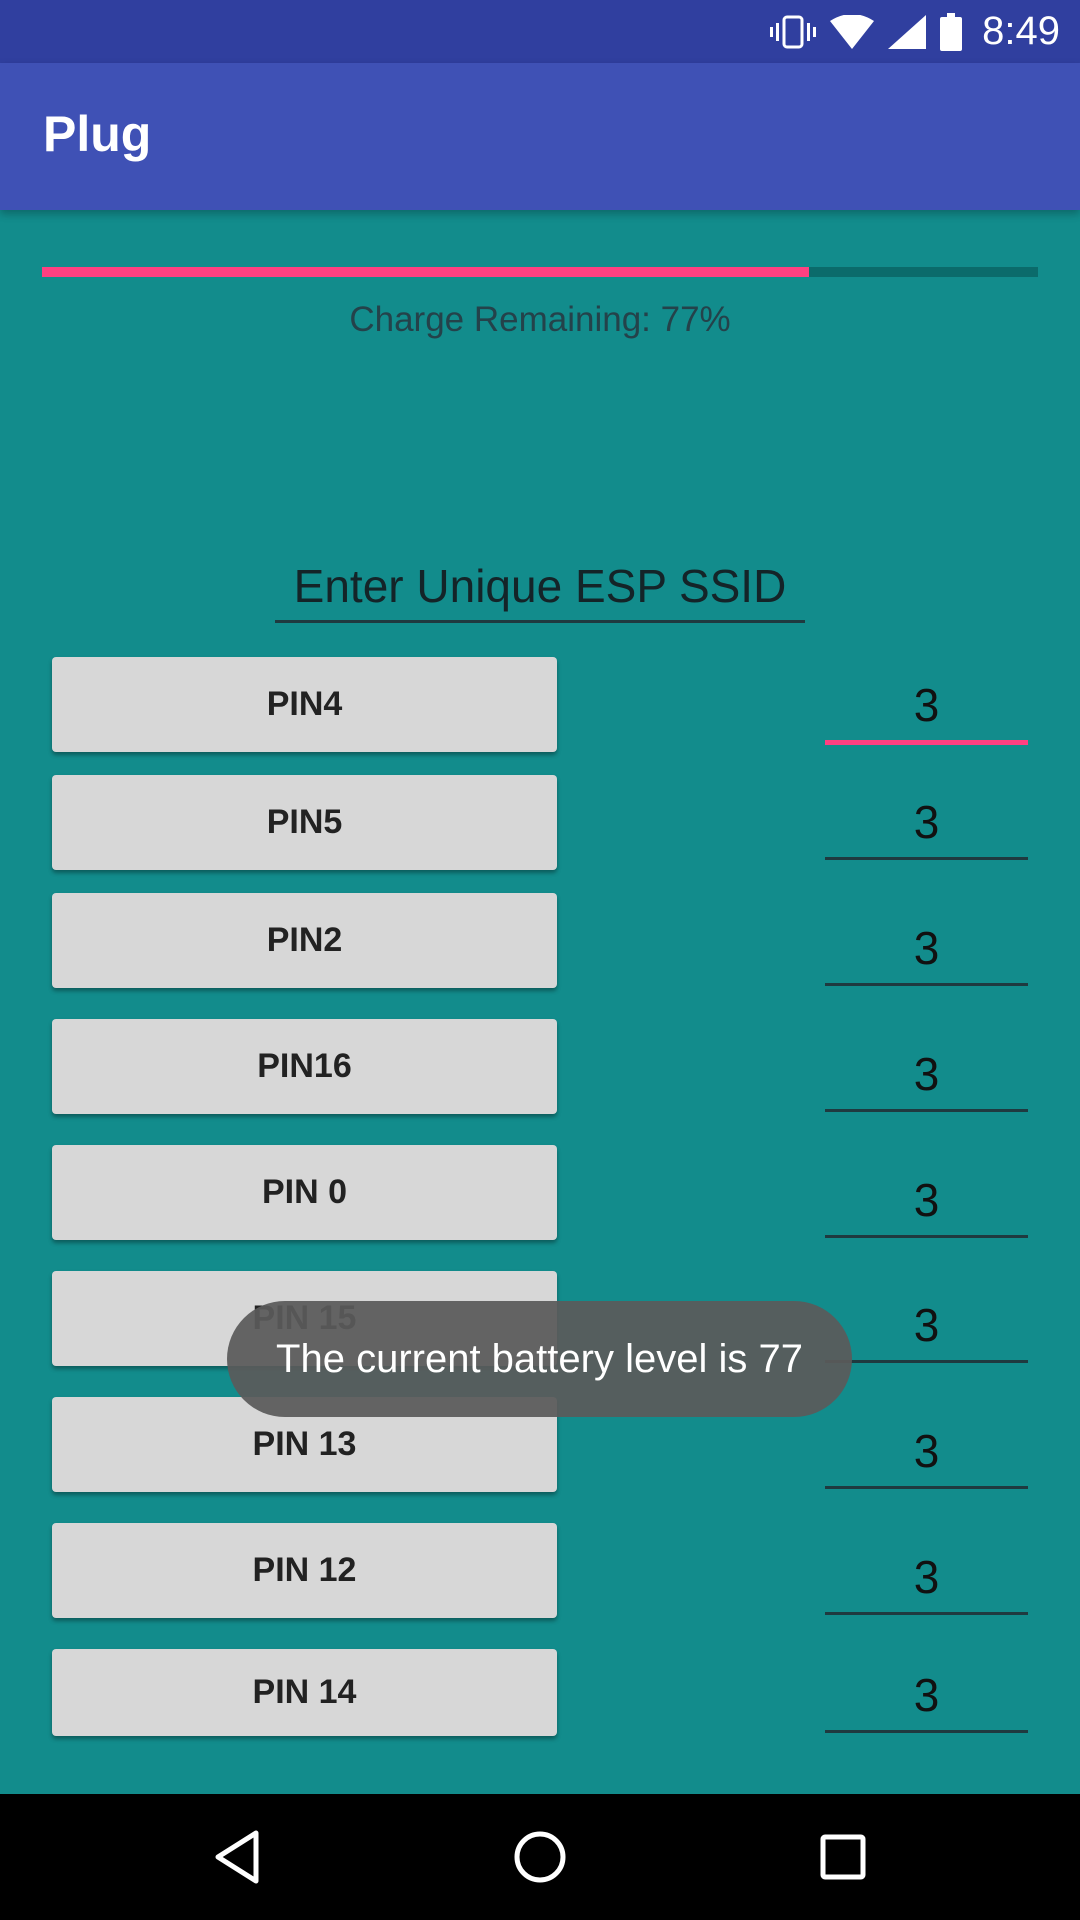  What do you see at coordinates (926, 1578) in the screenshot?
I see `pin12-value-input: 3` at bounding box center [926, 1578].